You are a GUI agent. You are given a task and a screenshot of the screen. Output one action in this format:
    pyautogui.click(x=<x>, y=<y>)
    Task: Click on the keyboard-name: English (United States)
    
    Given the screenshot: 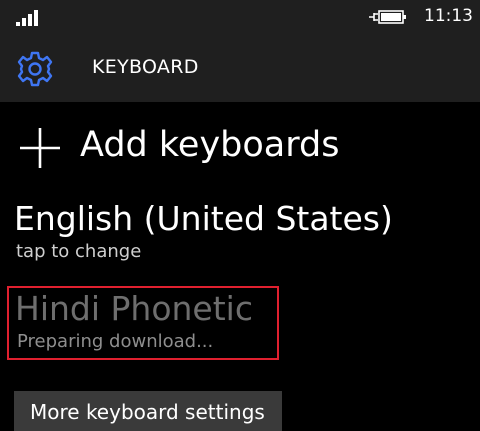 What is the action you would take?
    pyautogui.click(x=203, y=218)
    